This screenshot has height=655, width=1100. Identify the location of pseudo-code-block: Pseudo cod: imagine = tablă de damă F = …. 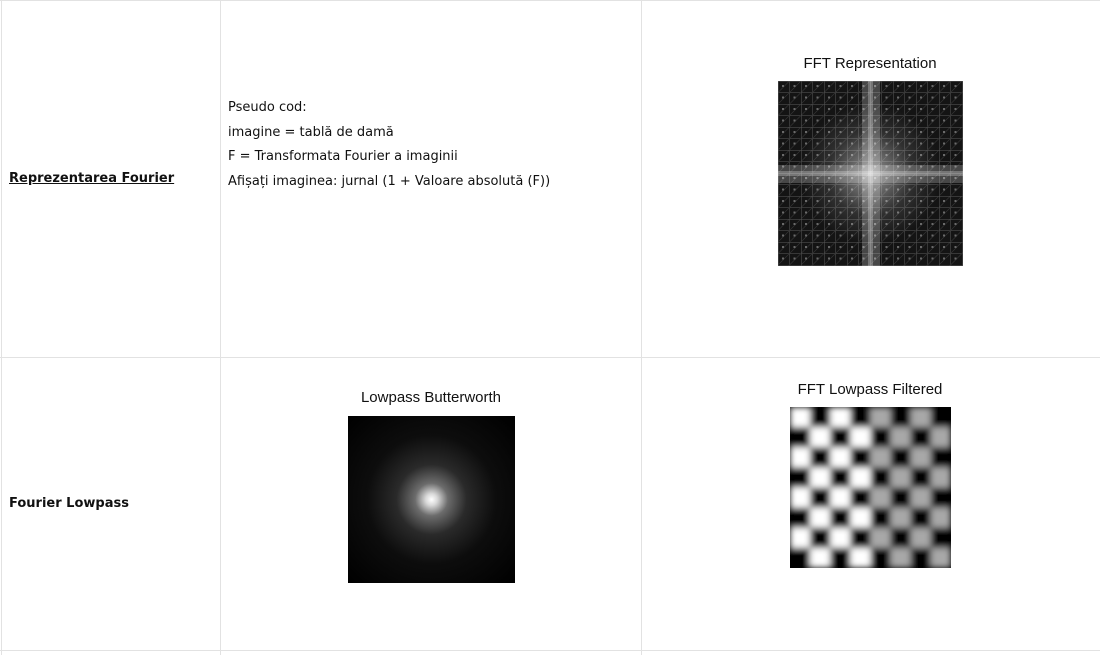
(389, 145).